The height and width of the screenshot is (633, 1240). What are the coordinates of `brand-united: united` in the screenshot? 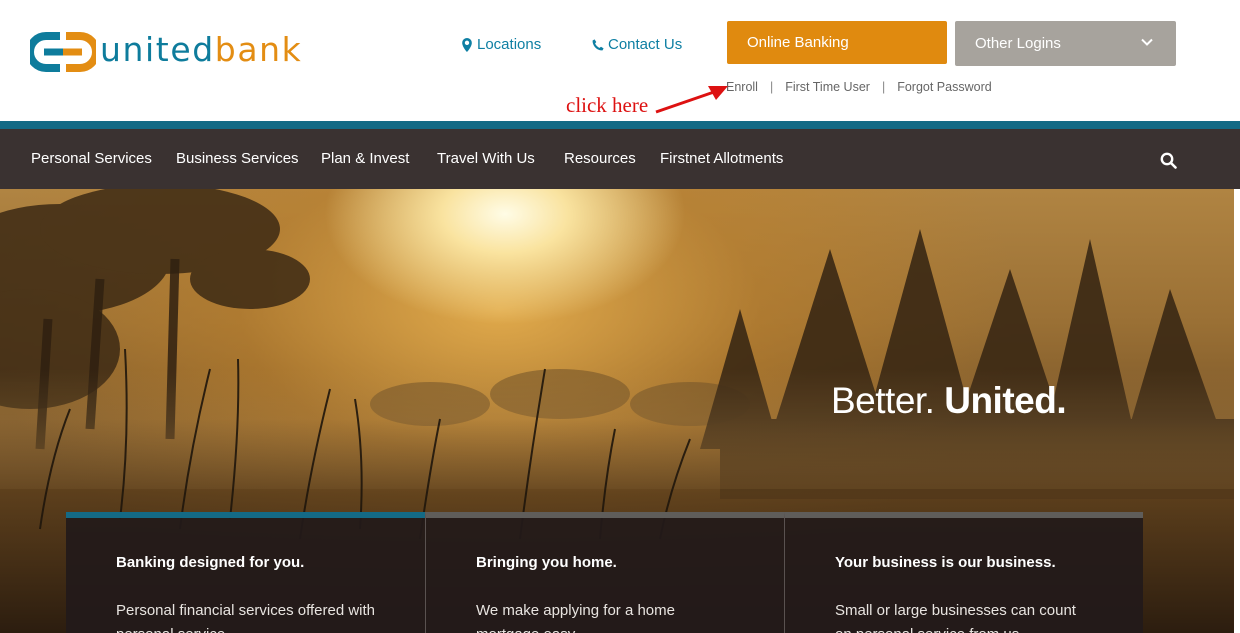 It's located at (157, 49).